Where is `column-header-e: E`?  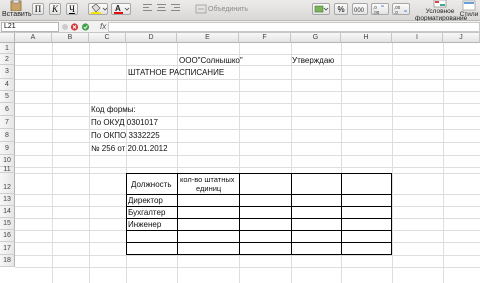 column-header-e: E is located at coordinates (208, 38).